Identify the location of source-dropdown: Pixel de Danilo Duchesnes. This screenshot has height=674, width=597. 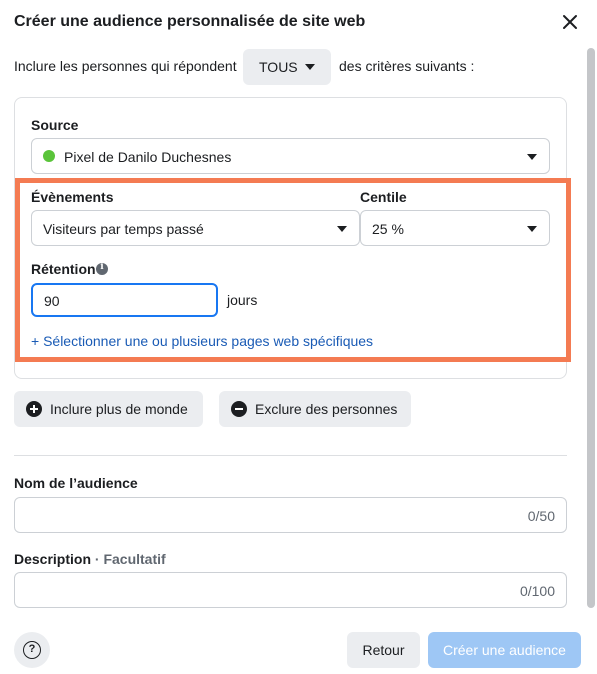
(290, 156).